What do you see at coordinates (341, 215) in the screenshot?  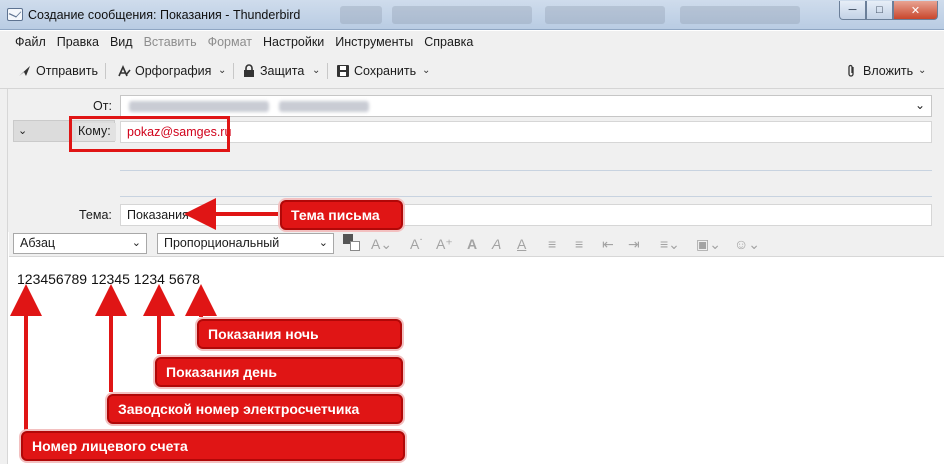 I see `callout-subject: Тема письма` at bounding box center [341, 215].